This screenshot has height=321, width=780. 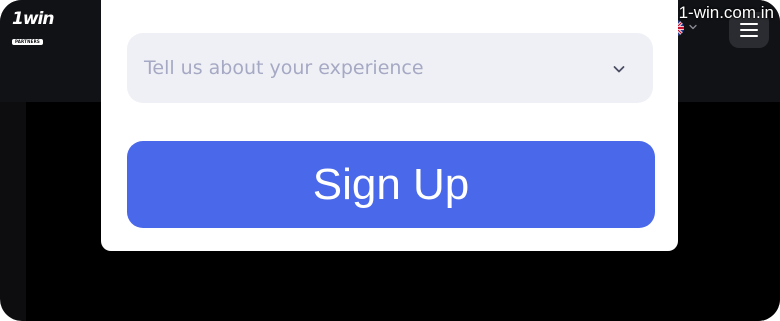 What do you see at coordinates (619, 68) in the screenshot?
I see `chevron-down-icon` at bounding box center [619, 68].